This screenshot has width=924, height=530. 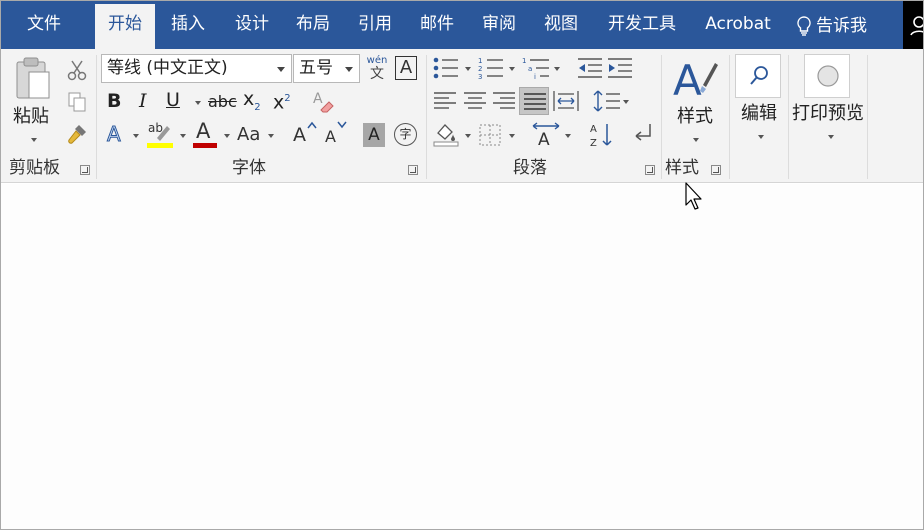 What do you see at coordinates (480, 76) in the screenshot?
I see `svg-text: 3` at bounding box center [480, 76].